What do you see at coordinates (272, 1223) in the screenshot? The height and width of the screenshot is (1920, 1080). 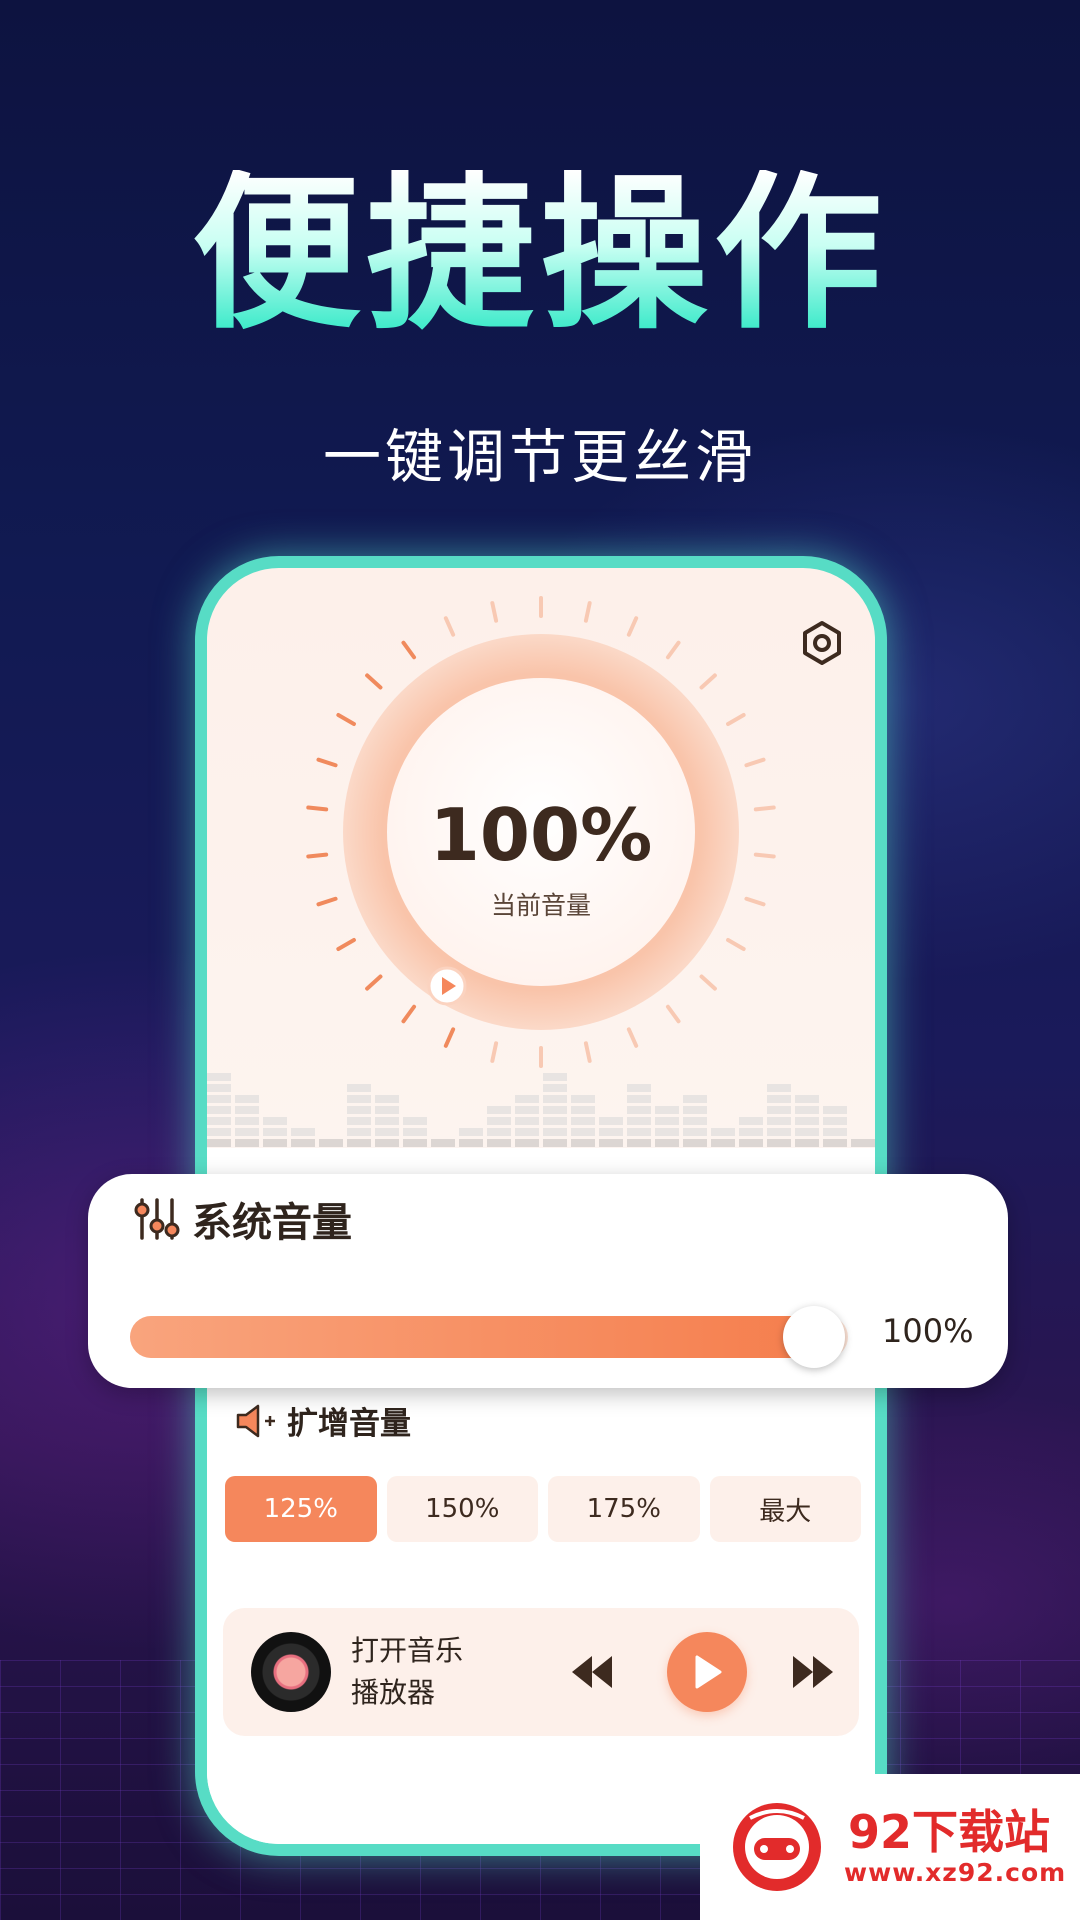 I see `system-volume-label: 系统音量` at bounding box center [272, 1223].